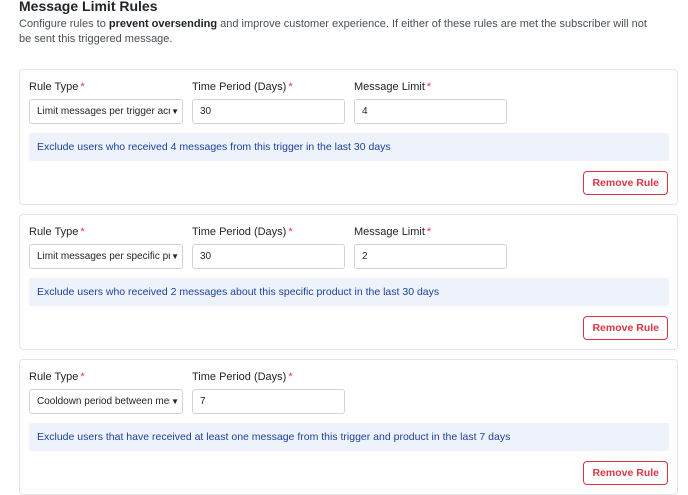 This screenshot has height=495, width=688. Describe the element at coordinates (88, 7) in the screenshot. I see `section-title: Message Limit Rules` at that location.